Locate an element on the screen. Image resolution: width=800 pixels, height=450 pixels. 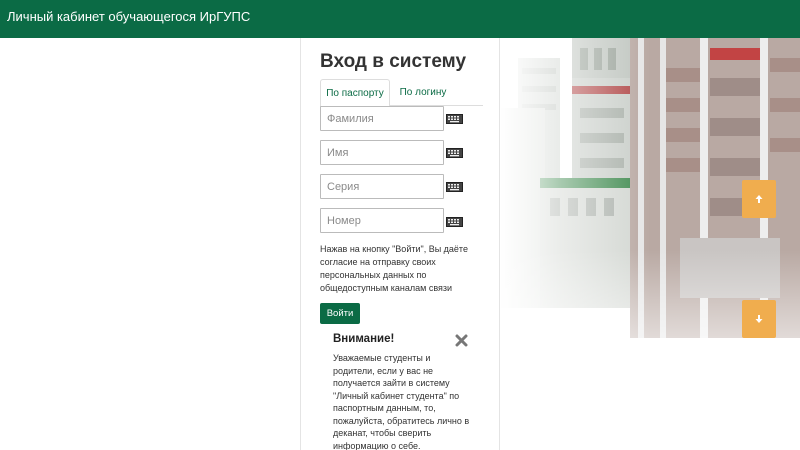
arrow-up-icon is located at coordinates (759, 199).